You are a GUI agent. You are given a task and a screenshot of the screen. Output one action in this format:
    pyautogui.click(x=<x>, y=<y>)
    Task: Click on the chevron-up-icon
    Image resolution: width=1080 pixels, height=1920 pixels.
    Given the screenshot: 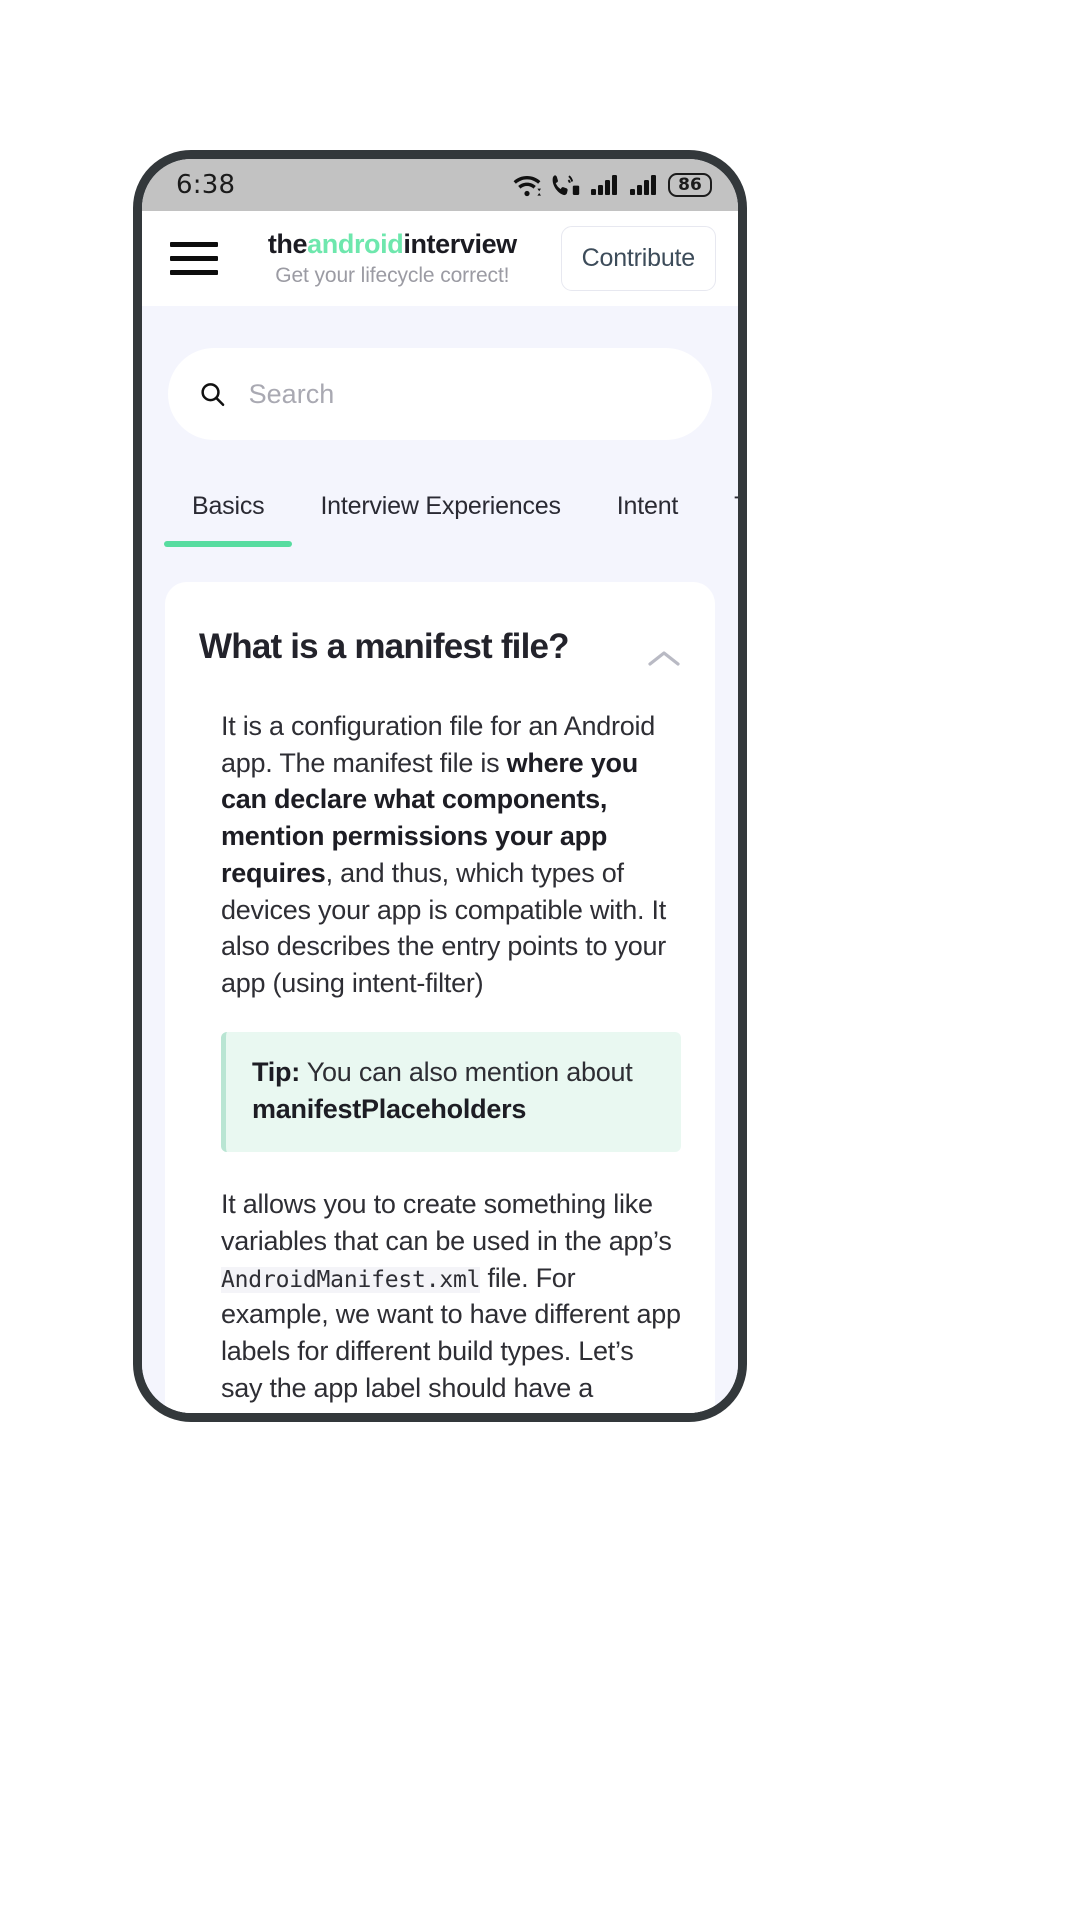 What is the action you would take?
    pyautogui.click(x=664, y=659)
    